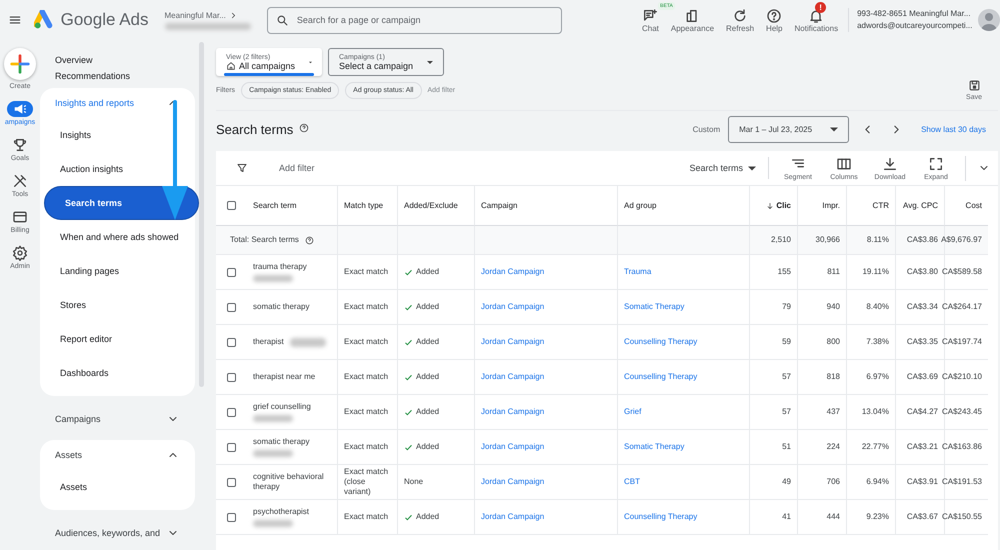 This screenshot has height=550, width=1000. What do you see at coordinates (919, 482) in the screenshot?
I see `table-cell: CA$3.91` at bounding box center [919, 482].